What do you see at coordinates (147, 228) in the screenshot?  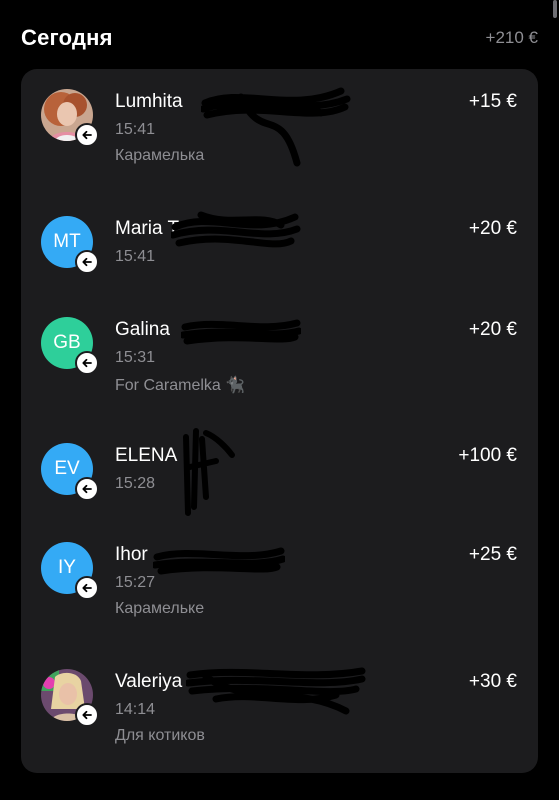 I see `sender-name: Maria T` at bounding box center [147, 228].